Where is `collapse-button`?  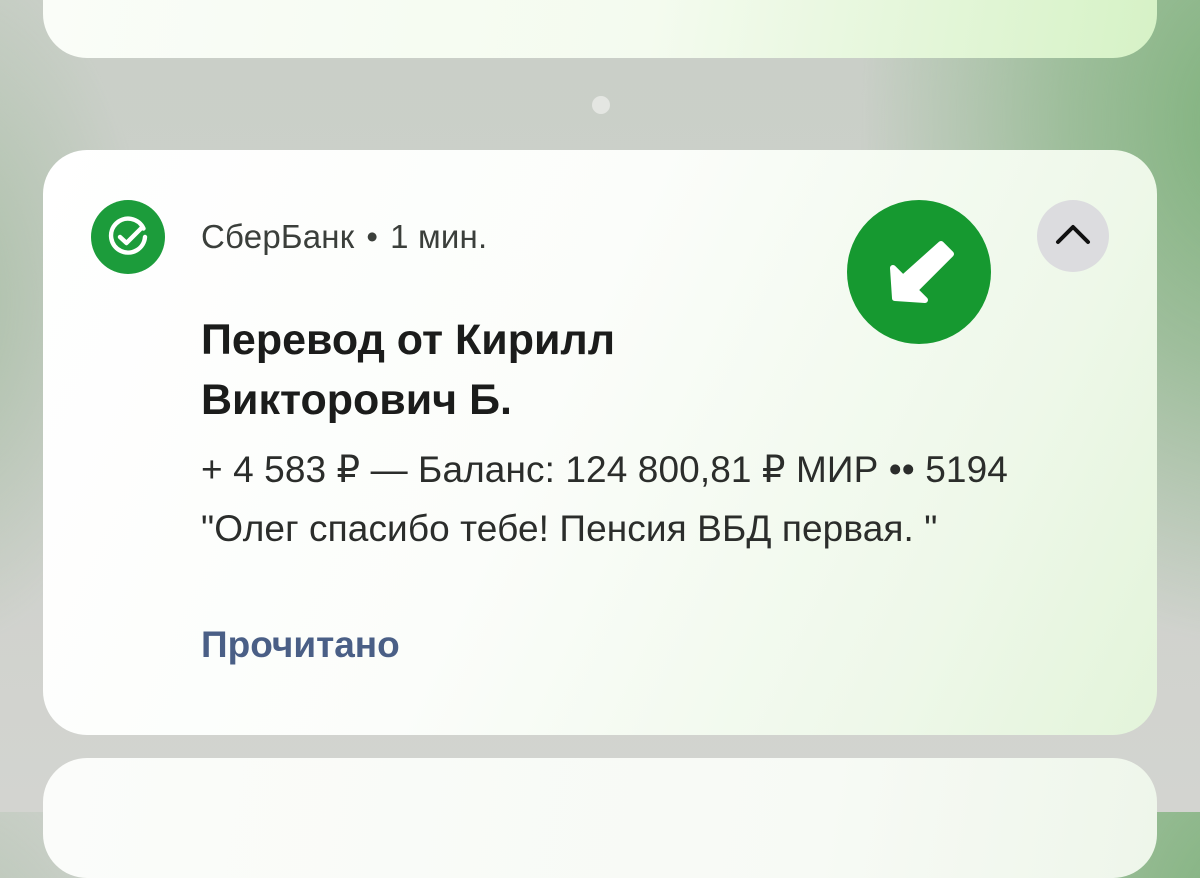
collapse-button is located at coordinates (1073, 236).